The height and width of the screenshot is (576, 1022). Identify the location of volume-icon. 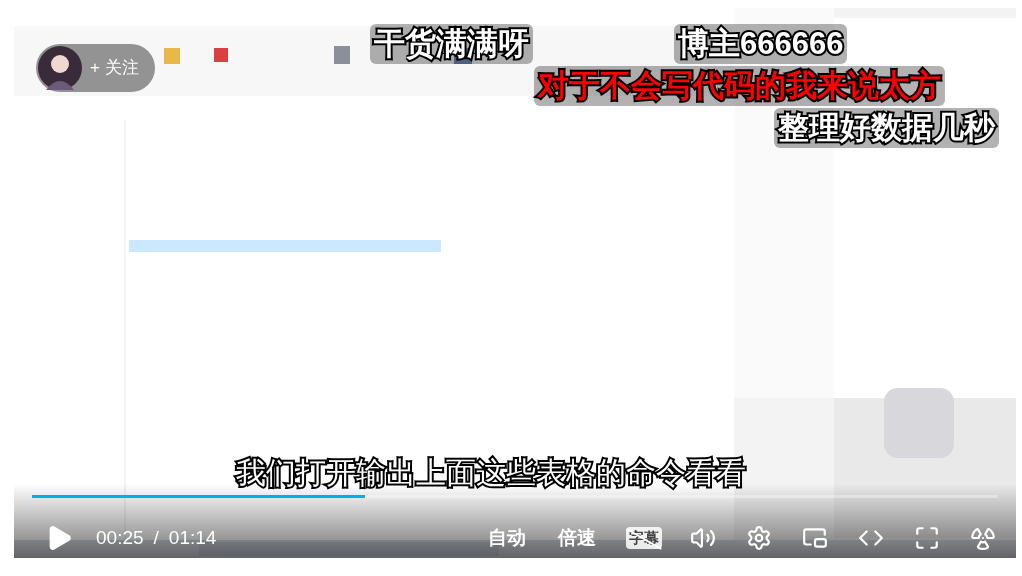
(703, 538).